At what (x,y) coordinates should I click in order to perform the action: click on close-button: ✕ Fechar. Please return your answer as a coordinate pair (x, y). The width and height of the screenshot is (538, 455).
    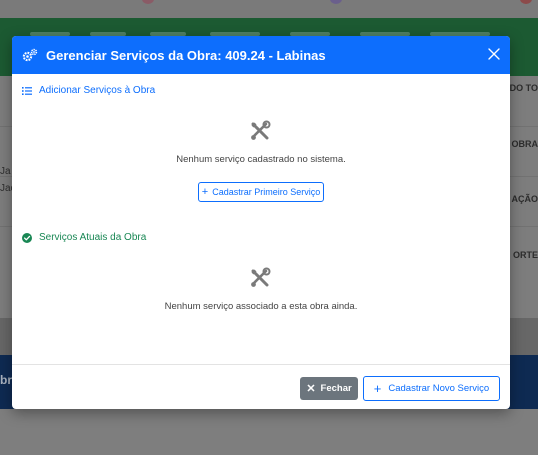
    Looking at the image, I should click on (329, 388).